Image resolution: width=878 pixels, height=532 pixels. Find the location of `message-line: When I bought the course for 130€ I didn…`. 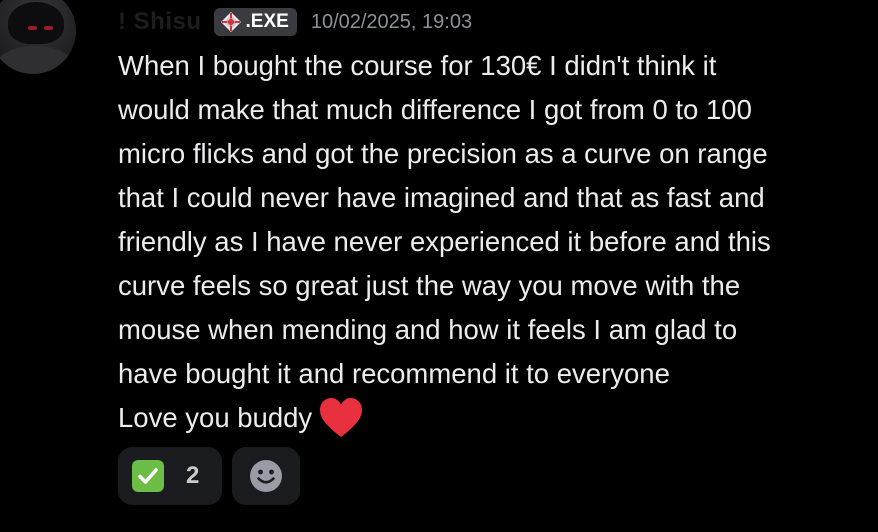

message-line: When I bought the course for 130€ I didn… is located at coordinates (417, 65).